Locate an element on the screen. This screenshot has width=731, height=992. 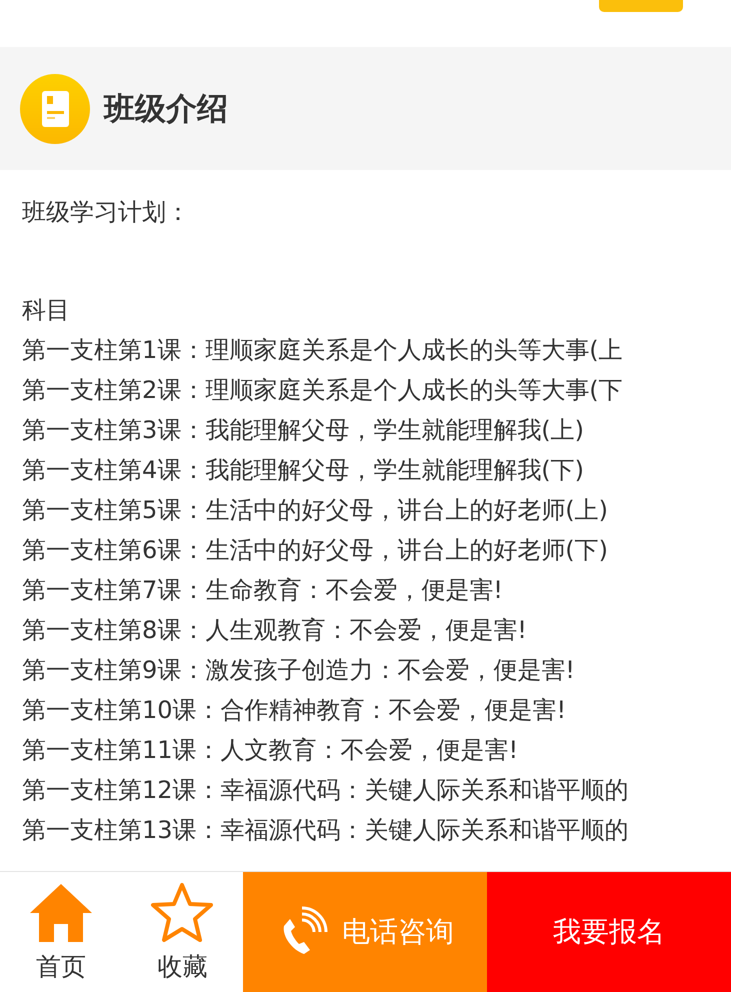
lesson-item: 第一支柱第4课：我能理解父母，学生就能理解我(下) is located at coordinates (303, 470).